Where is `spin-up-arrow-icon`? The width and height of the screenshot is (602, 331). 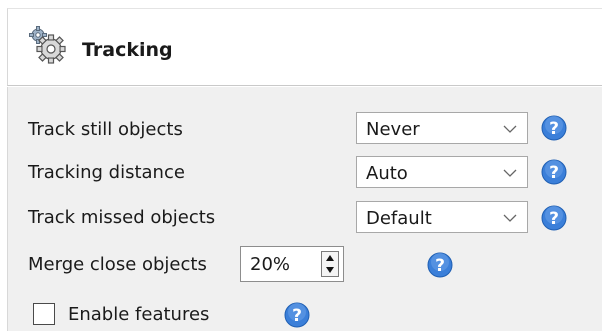
spin-up-arrow-icon is located at coordinates (330, 258).